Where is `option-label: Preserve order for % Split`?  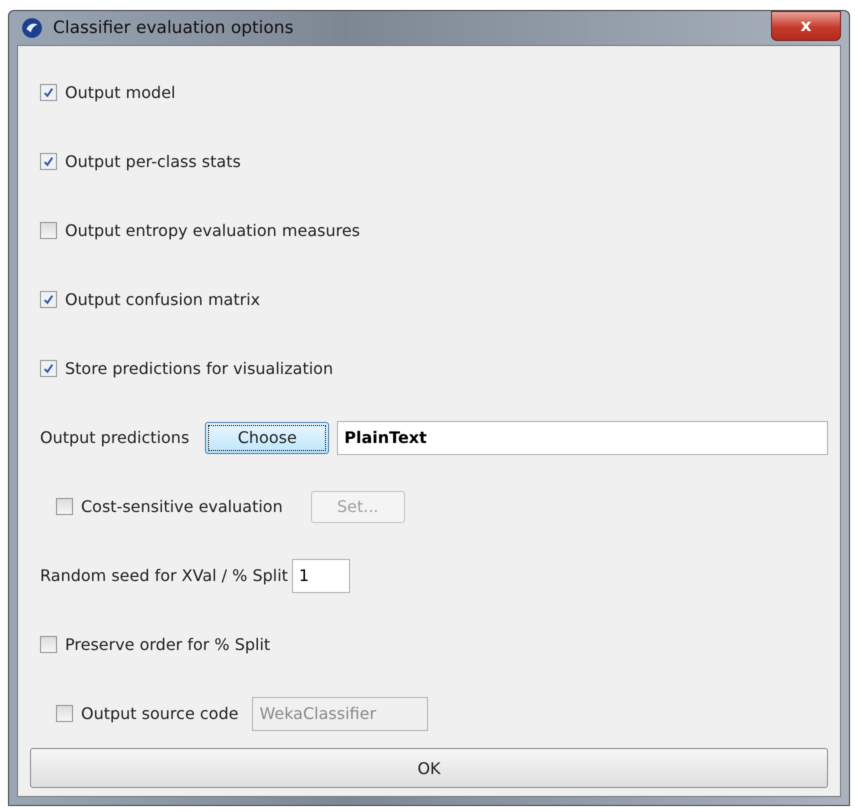 option-label: Preserve order for % Split is located at coordinates (167, 644).